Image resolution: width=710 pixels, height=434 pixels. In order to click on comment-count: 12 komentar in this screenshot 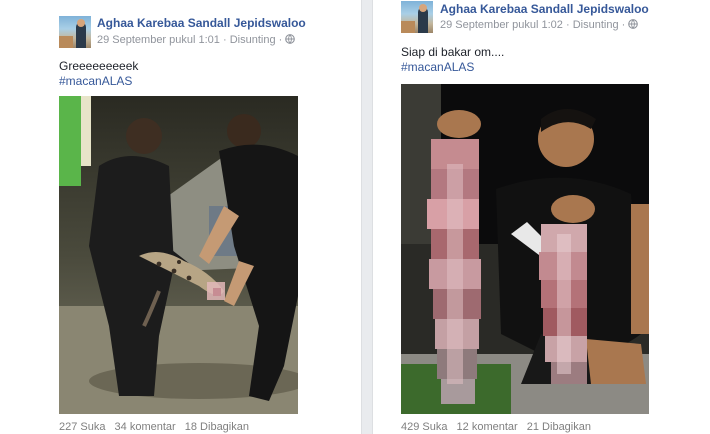, I will do `click(487, 427)`.